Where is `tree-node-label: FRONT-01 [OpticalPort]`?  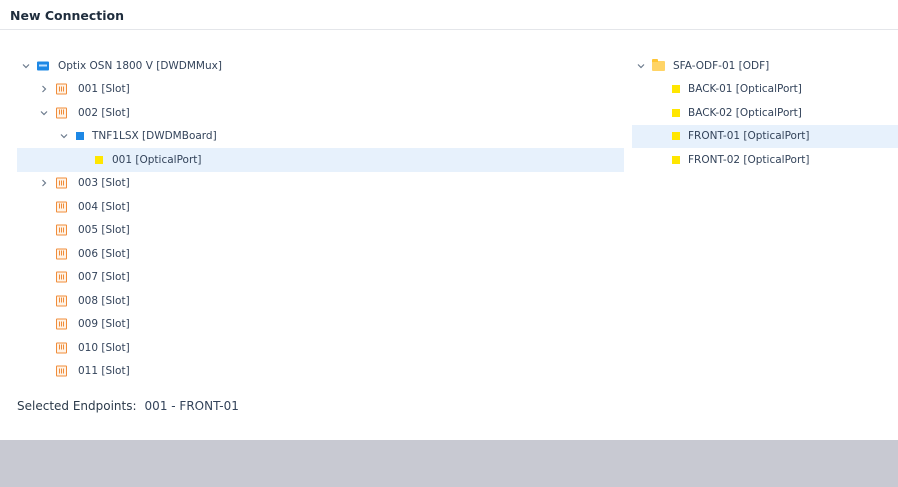
tree-node-label: FRONT-01 [OpticalPort] is located at coordinates (749, 136).